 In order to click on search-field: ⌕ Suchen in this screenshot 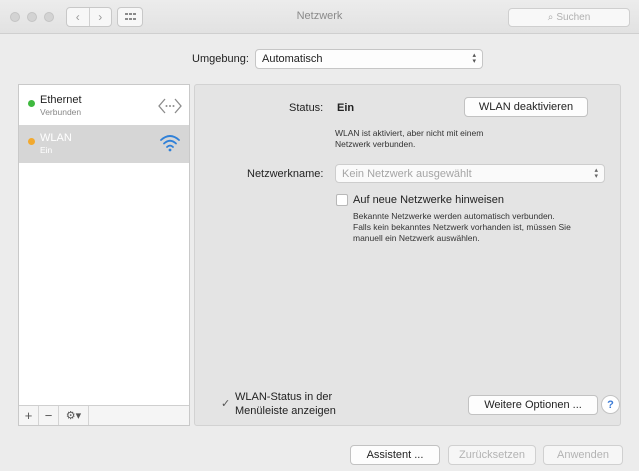, I will do `click(569, 17)`.